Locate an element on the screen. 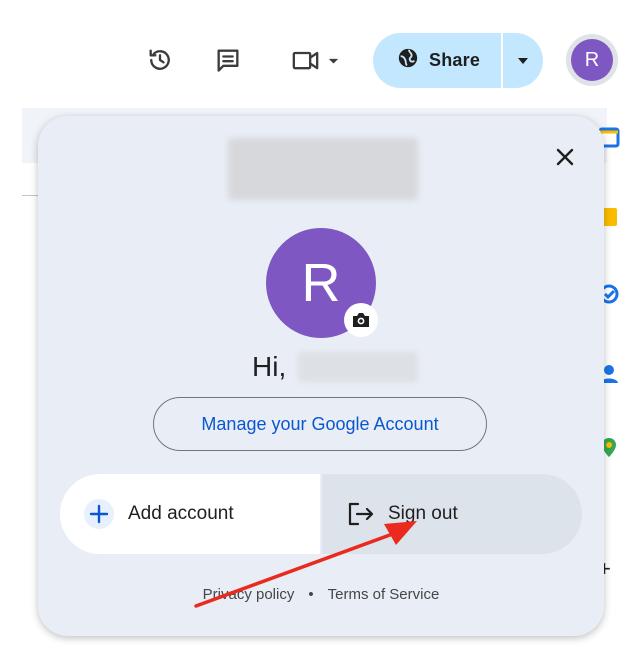 This screenshot has height=646, width=625. avatar-letter: R is located at coordinates (592, 60).